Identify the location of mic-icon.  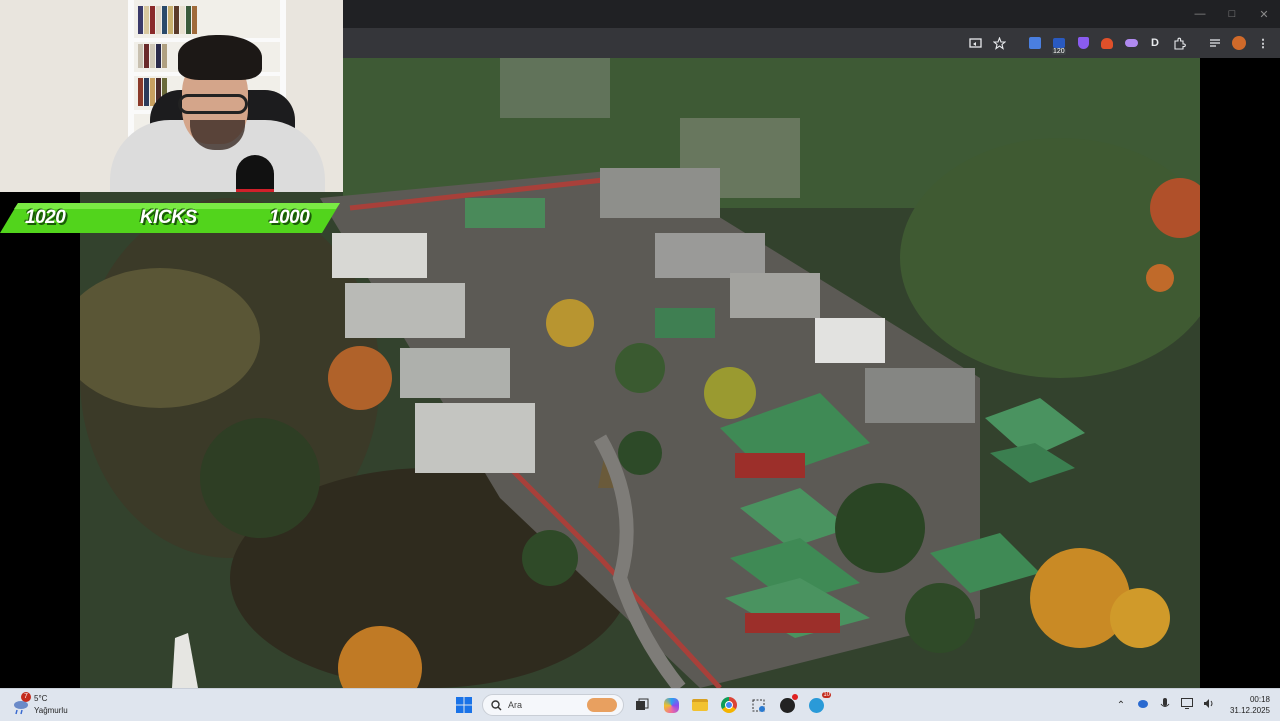
(1165, 705).